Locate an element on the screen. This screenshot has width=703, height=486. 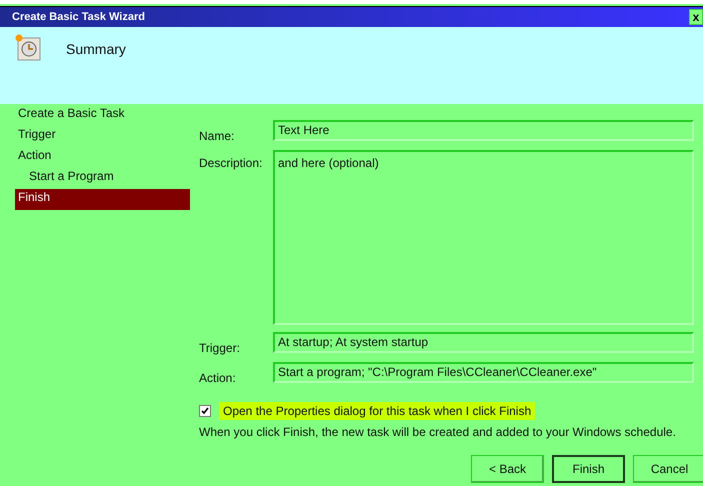
field-label: Description: is located at coordinates (231, 163).